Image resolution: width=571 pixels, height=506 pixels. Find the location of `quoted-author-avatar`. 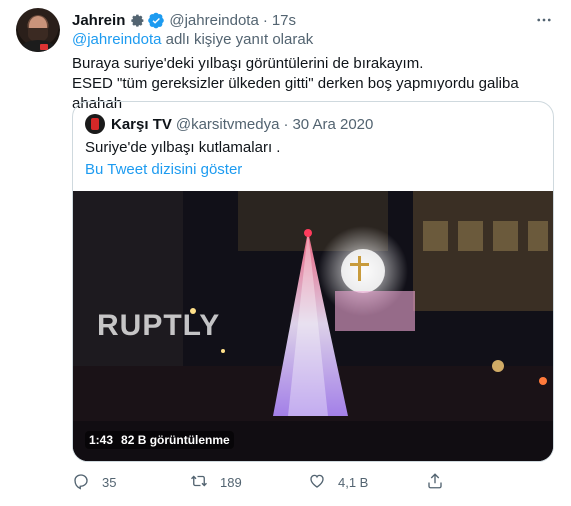

quoted-author-avatar is located at coordinates (95, 124).